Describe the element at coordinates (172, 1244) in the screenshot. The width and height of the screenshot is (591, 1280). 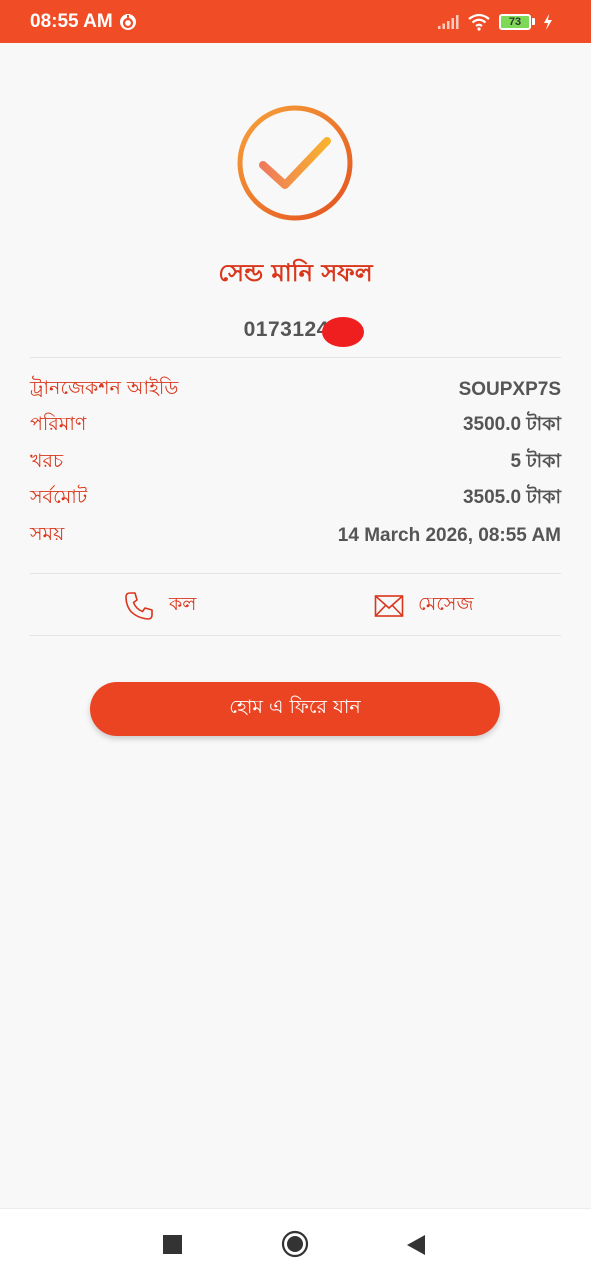
I see `recents-square-icon` at that location.